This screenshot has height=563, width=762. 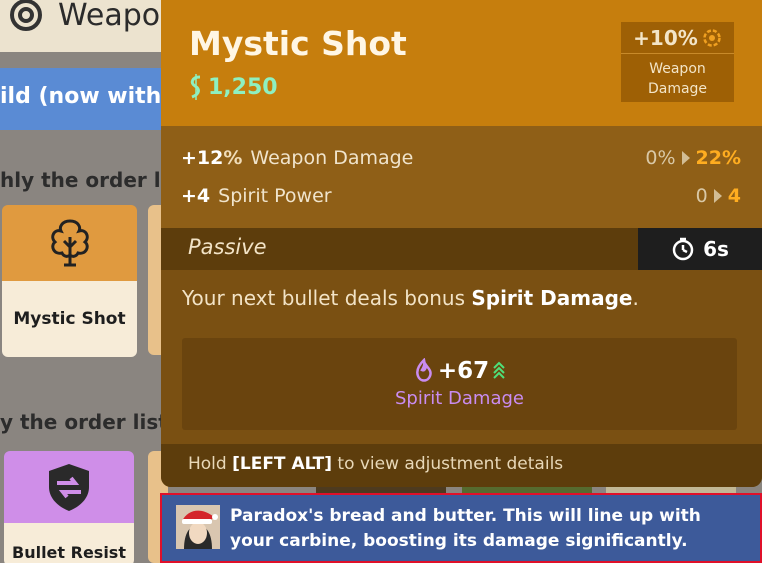 I want to click on item-card-mystic-shot: Mystic Shot, so click(x=69, y=281).